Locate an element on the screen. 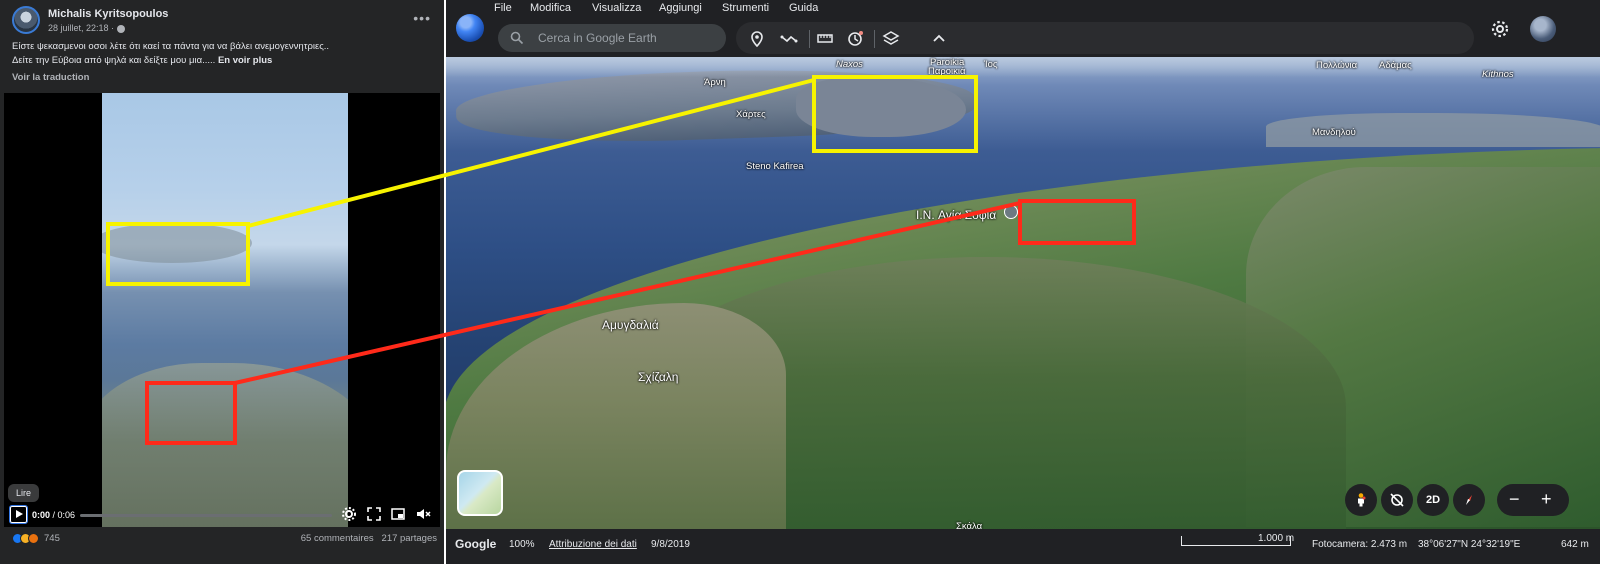 Image resolution: width=1600 pixels, height=564 pixels. label-bottom-place: Σκάλα is located at coordinates (969, 525).